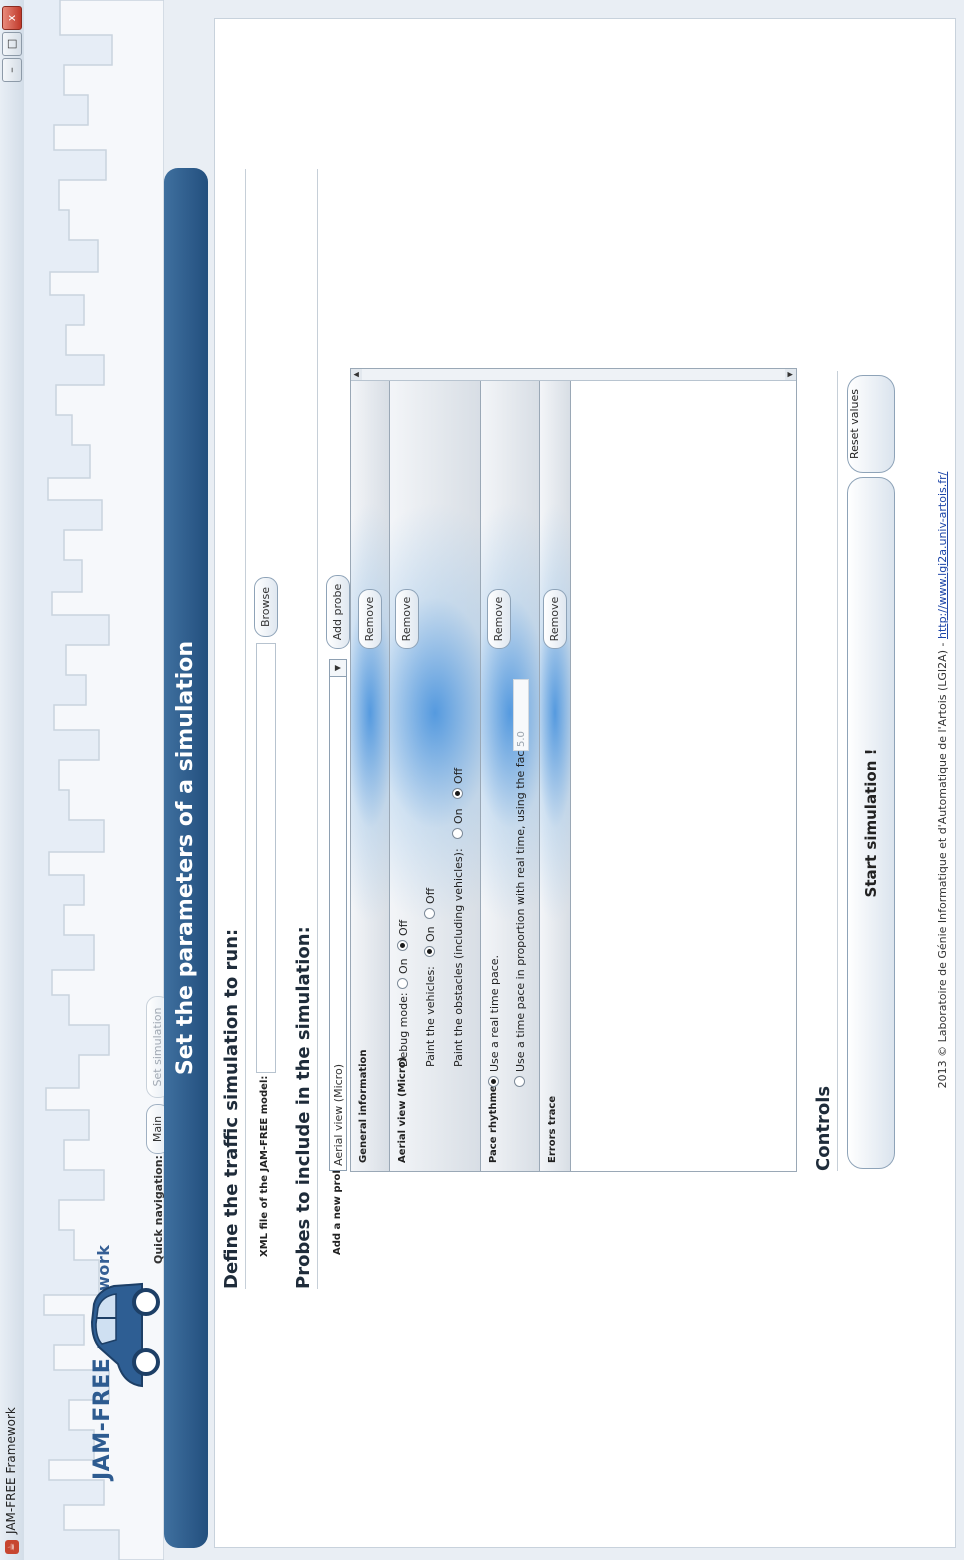 The height and width of the screenshot is (1560, 964). Describe the element at coordinates (264, 1166) in the screenshot. I see `xml-file-label: XML file of the JAM-FREE model:` at that location.